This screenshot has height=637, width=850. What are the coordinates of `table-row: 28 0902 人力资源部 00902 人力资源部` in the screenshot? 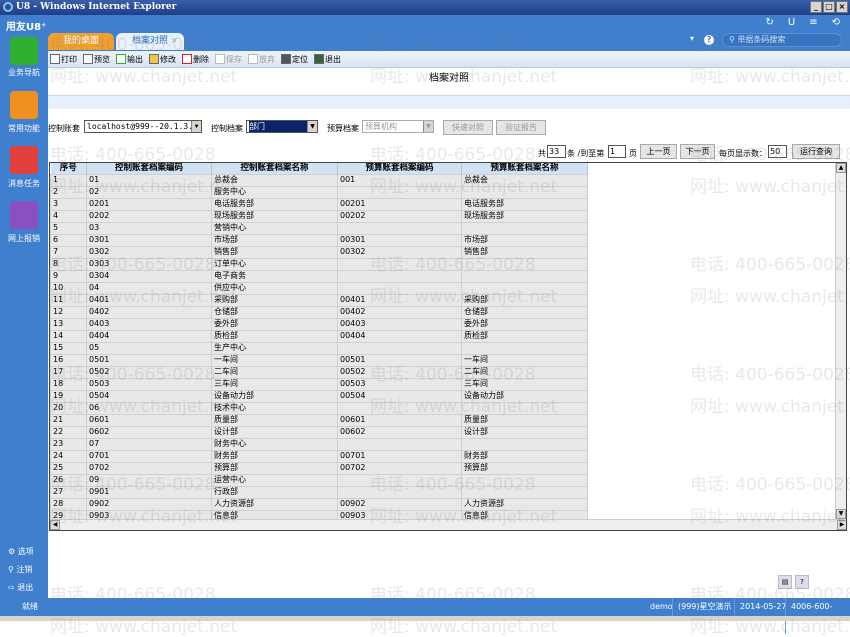 It's located at (319, 504).